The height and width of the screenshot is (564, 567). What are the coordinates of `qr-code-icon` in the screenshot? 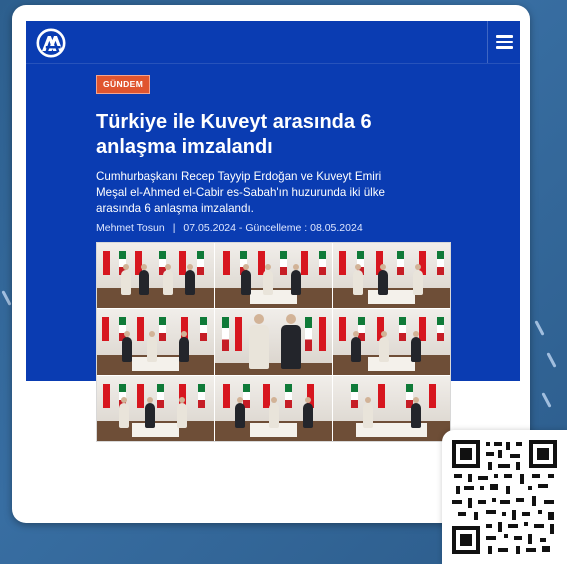 It's located at (504, 497).